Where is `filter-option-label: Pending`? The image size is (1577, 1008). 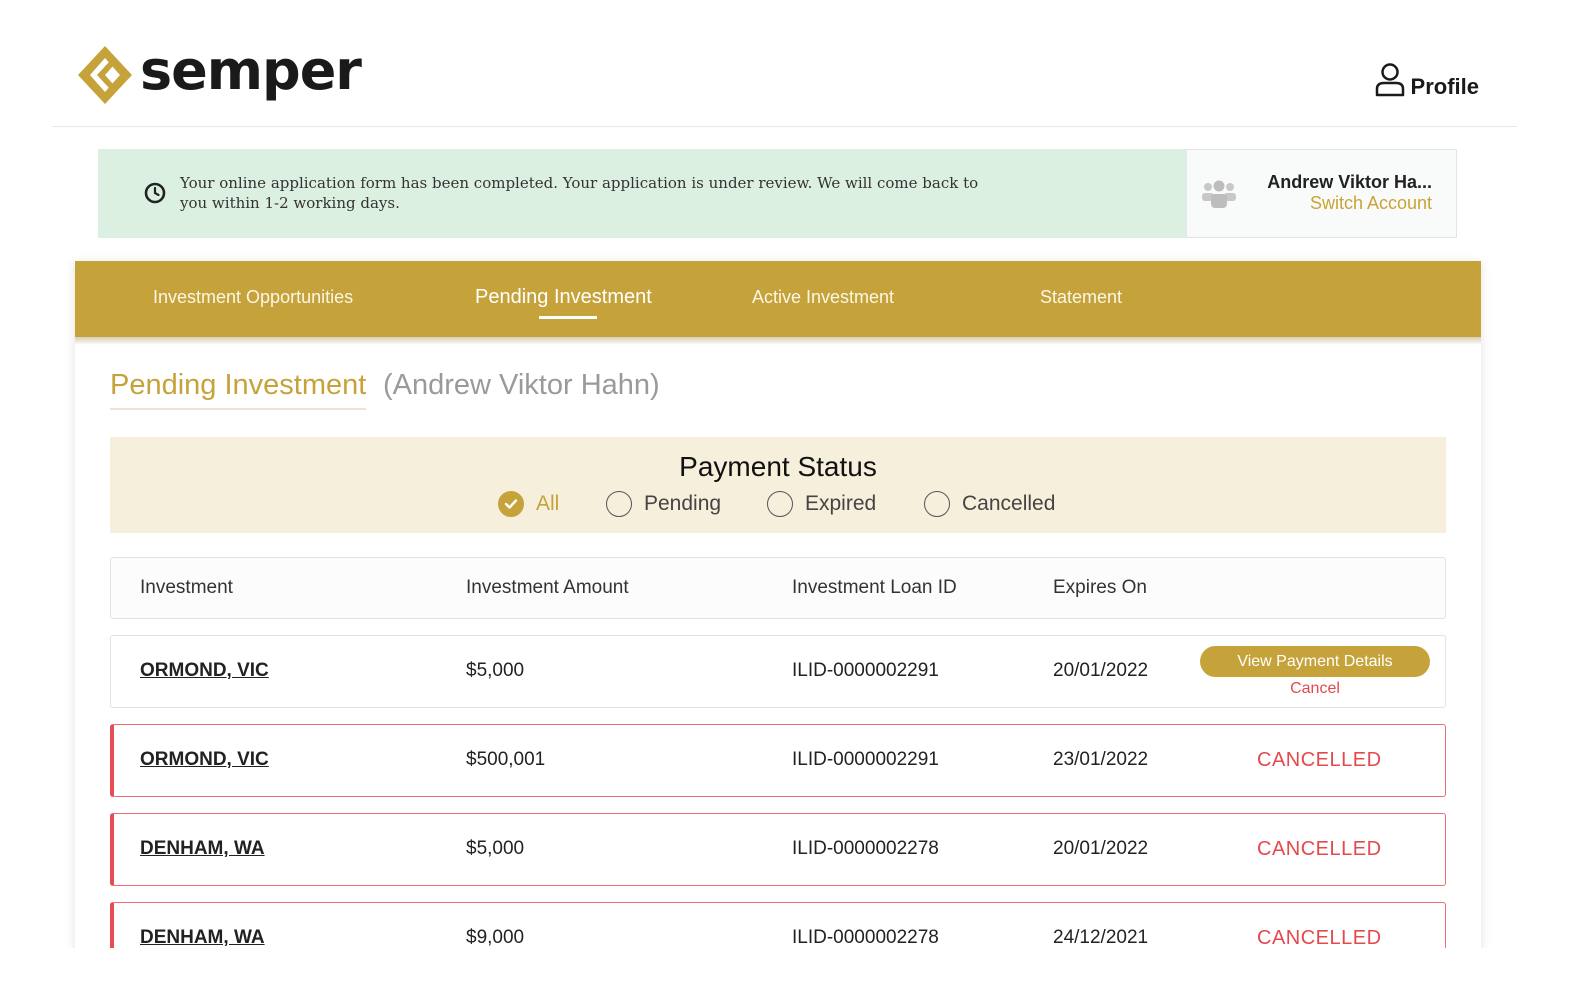
filter-option-label: Pending is located at coordinates (683, 503).